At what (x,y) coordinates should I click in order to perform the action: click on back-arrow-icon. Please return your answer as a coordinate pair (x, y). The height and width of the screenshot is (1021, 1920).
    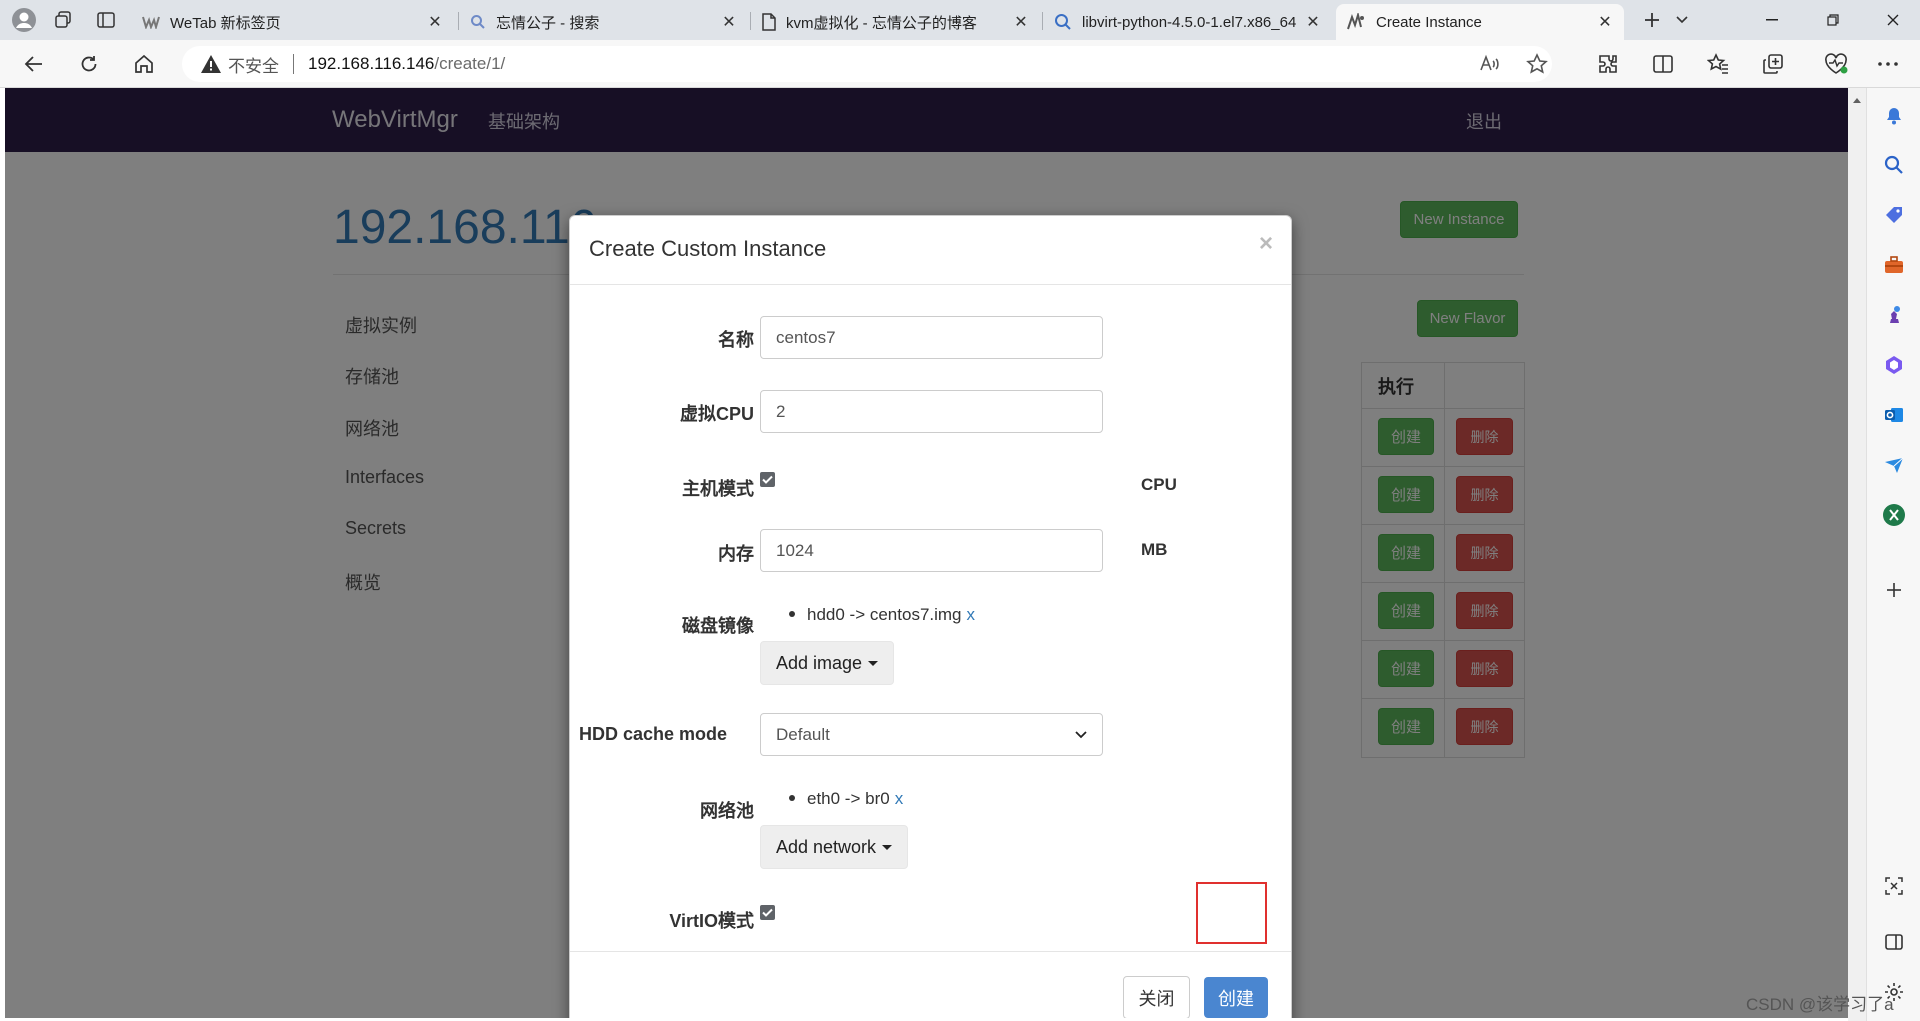
    Looking at the image, I should click on (34, 64).